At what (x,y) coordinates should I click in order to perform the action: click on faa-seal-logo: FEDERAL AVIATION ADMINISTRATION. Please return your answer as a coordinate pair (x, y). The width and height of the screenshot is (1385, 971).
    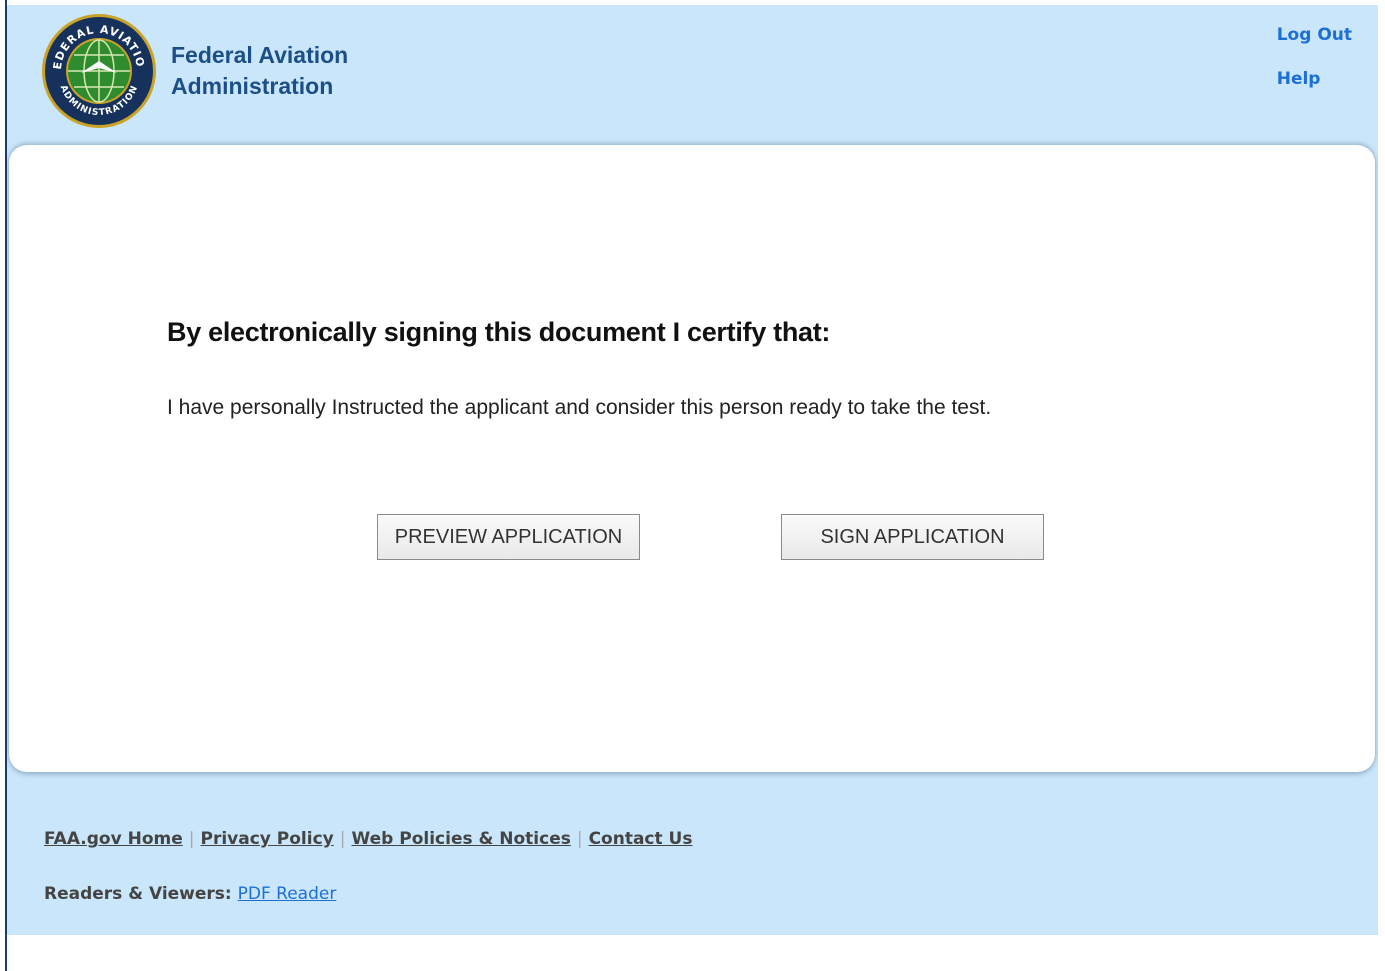
    Looking at the image, I should click on (96, 66).